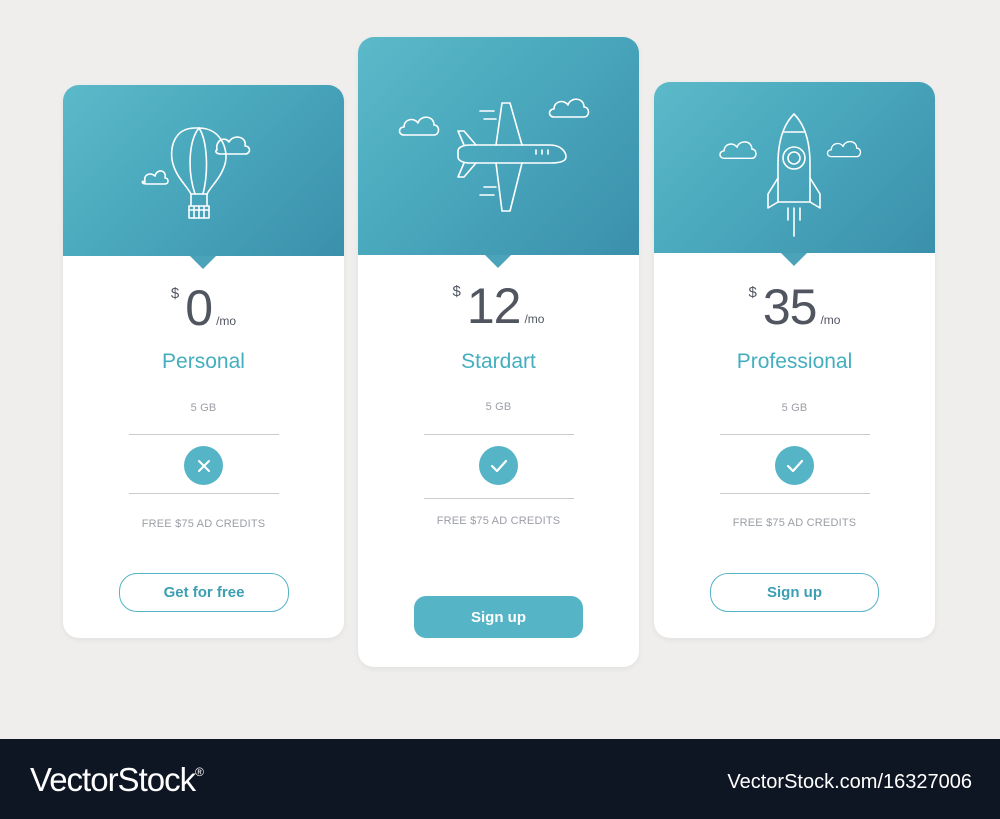  What do you see at coordinates (199, 308) in the screenshot?
I see `price-amount: 0` at bounding box center [199, 308].